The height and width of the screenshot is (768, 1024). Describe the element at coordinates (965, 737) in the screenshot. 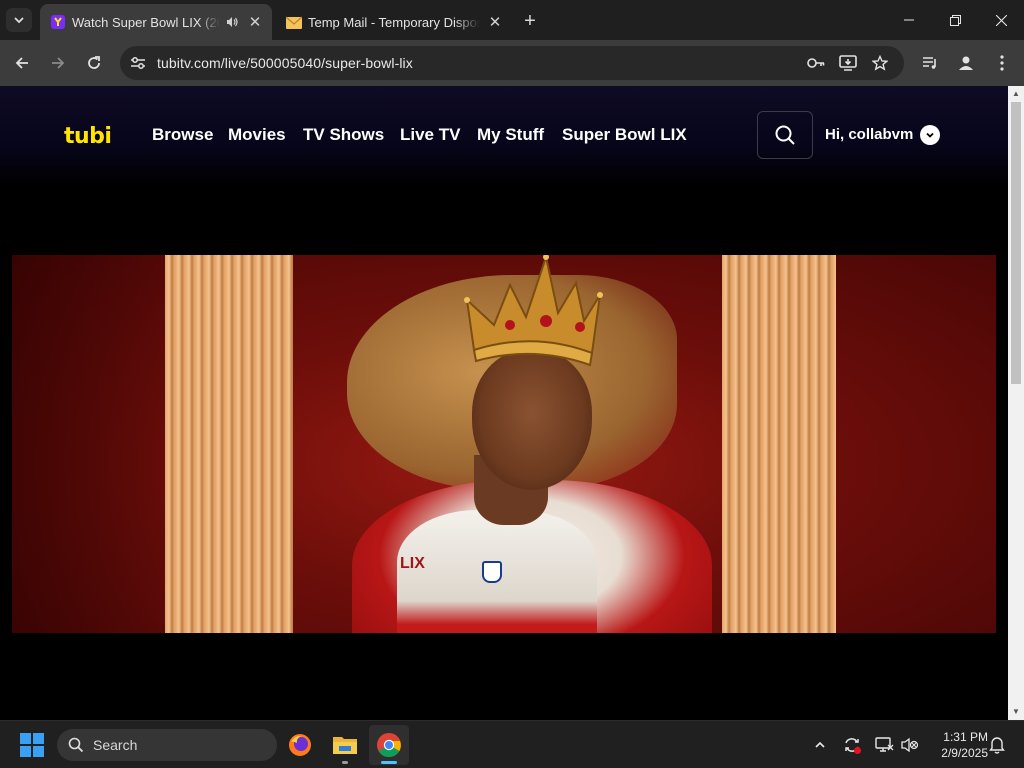

I see `clock-time: 1:31 PM` at that location.